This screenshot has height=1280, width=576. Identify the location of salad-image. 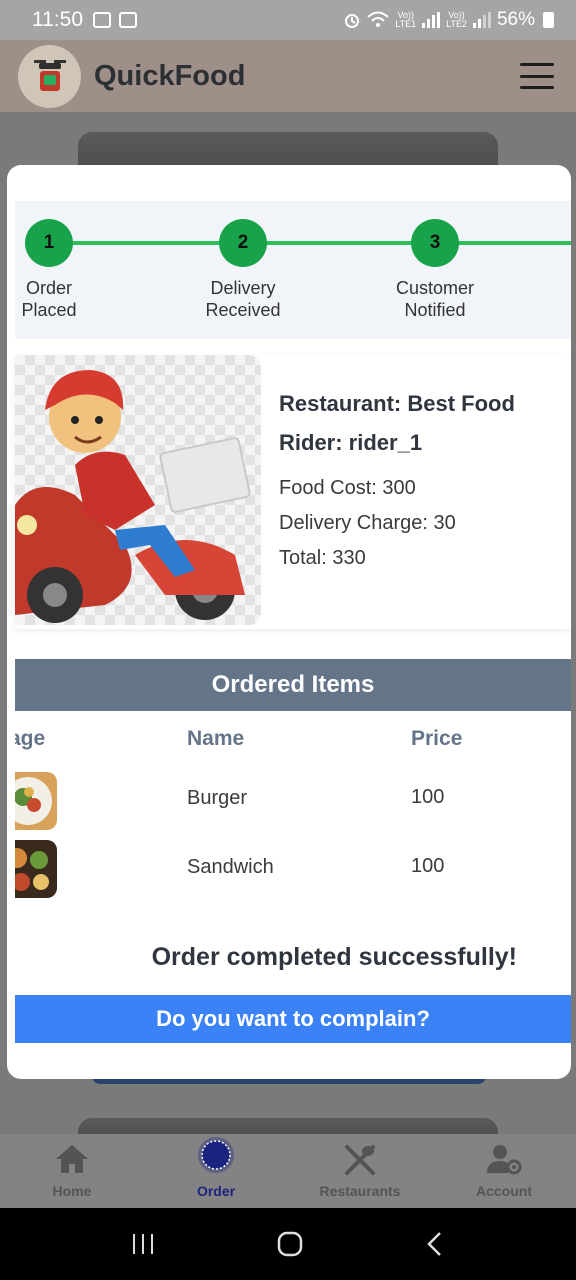
(36, 801).